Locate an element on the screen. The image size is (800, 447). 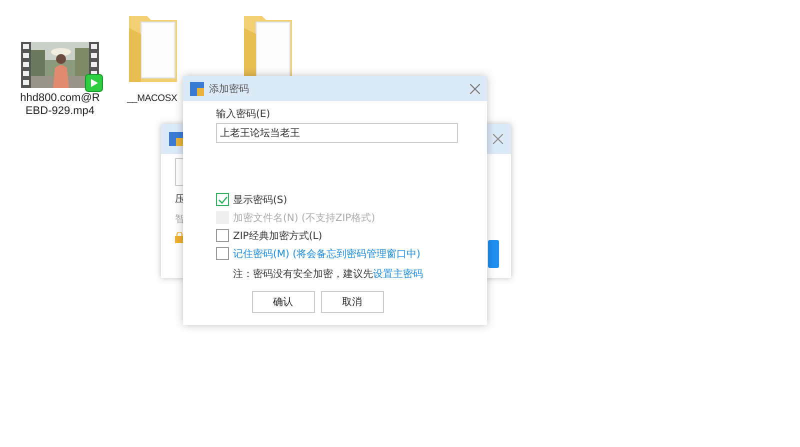
checkbox-label: 记住密码(M) (将会备忘到密码管理窗口中) is located at coordinates (326, 253).